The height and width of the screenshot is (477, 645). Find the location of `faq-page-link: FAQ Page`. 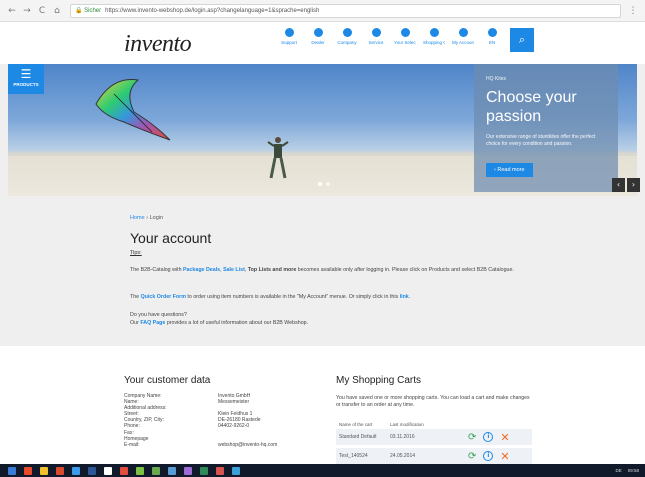

faq-page-link: FAQ Page is located at coordinates (152, 323).